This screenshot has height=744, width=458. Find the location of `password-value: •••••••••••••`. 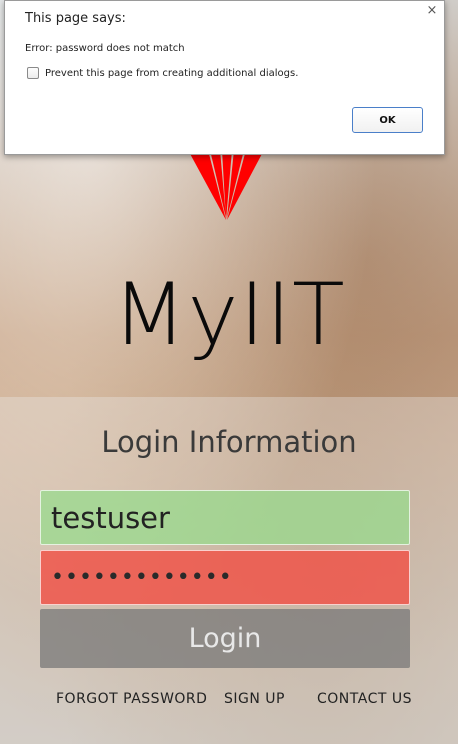

password-value: ••••••••••••• is located at coordinates (142, 577).